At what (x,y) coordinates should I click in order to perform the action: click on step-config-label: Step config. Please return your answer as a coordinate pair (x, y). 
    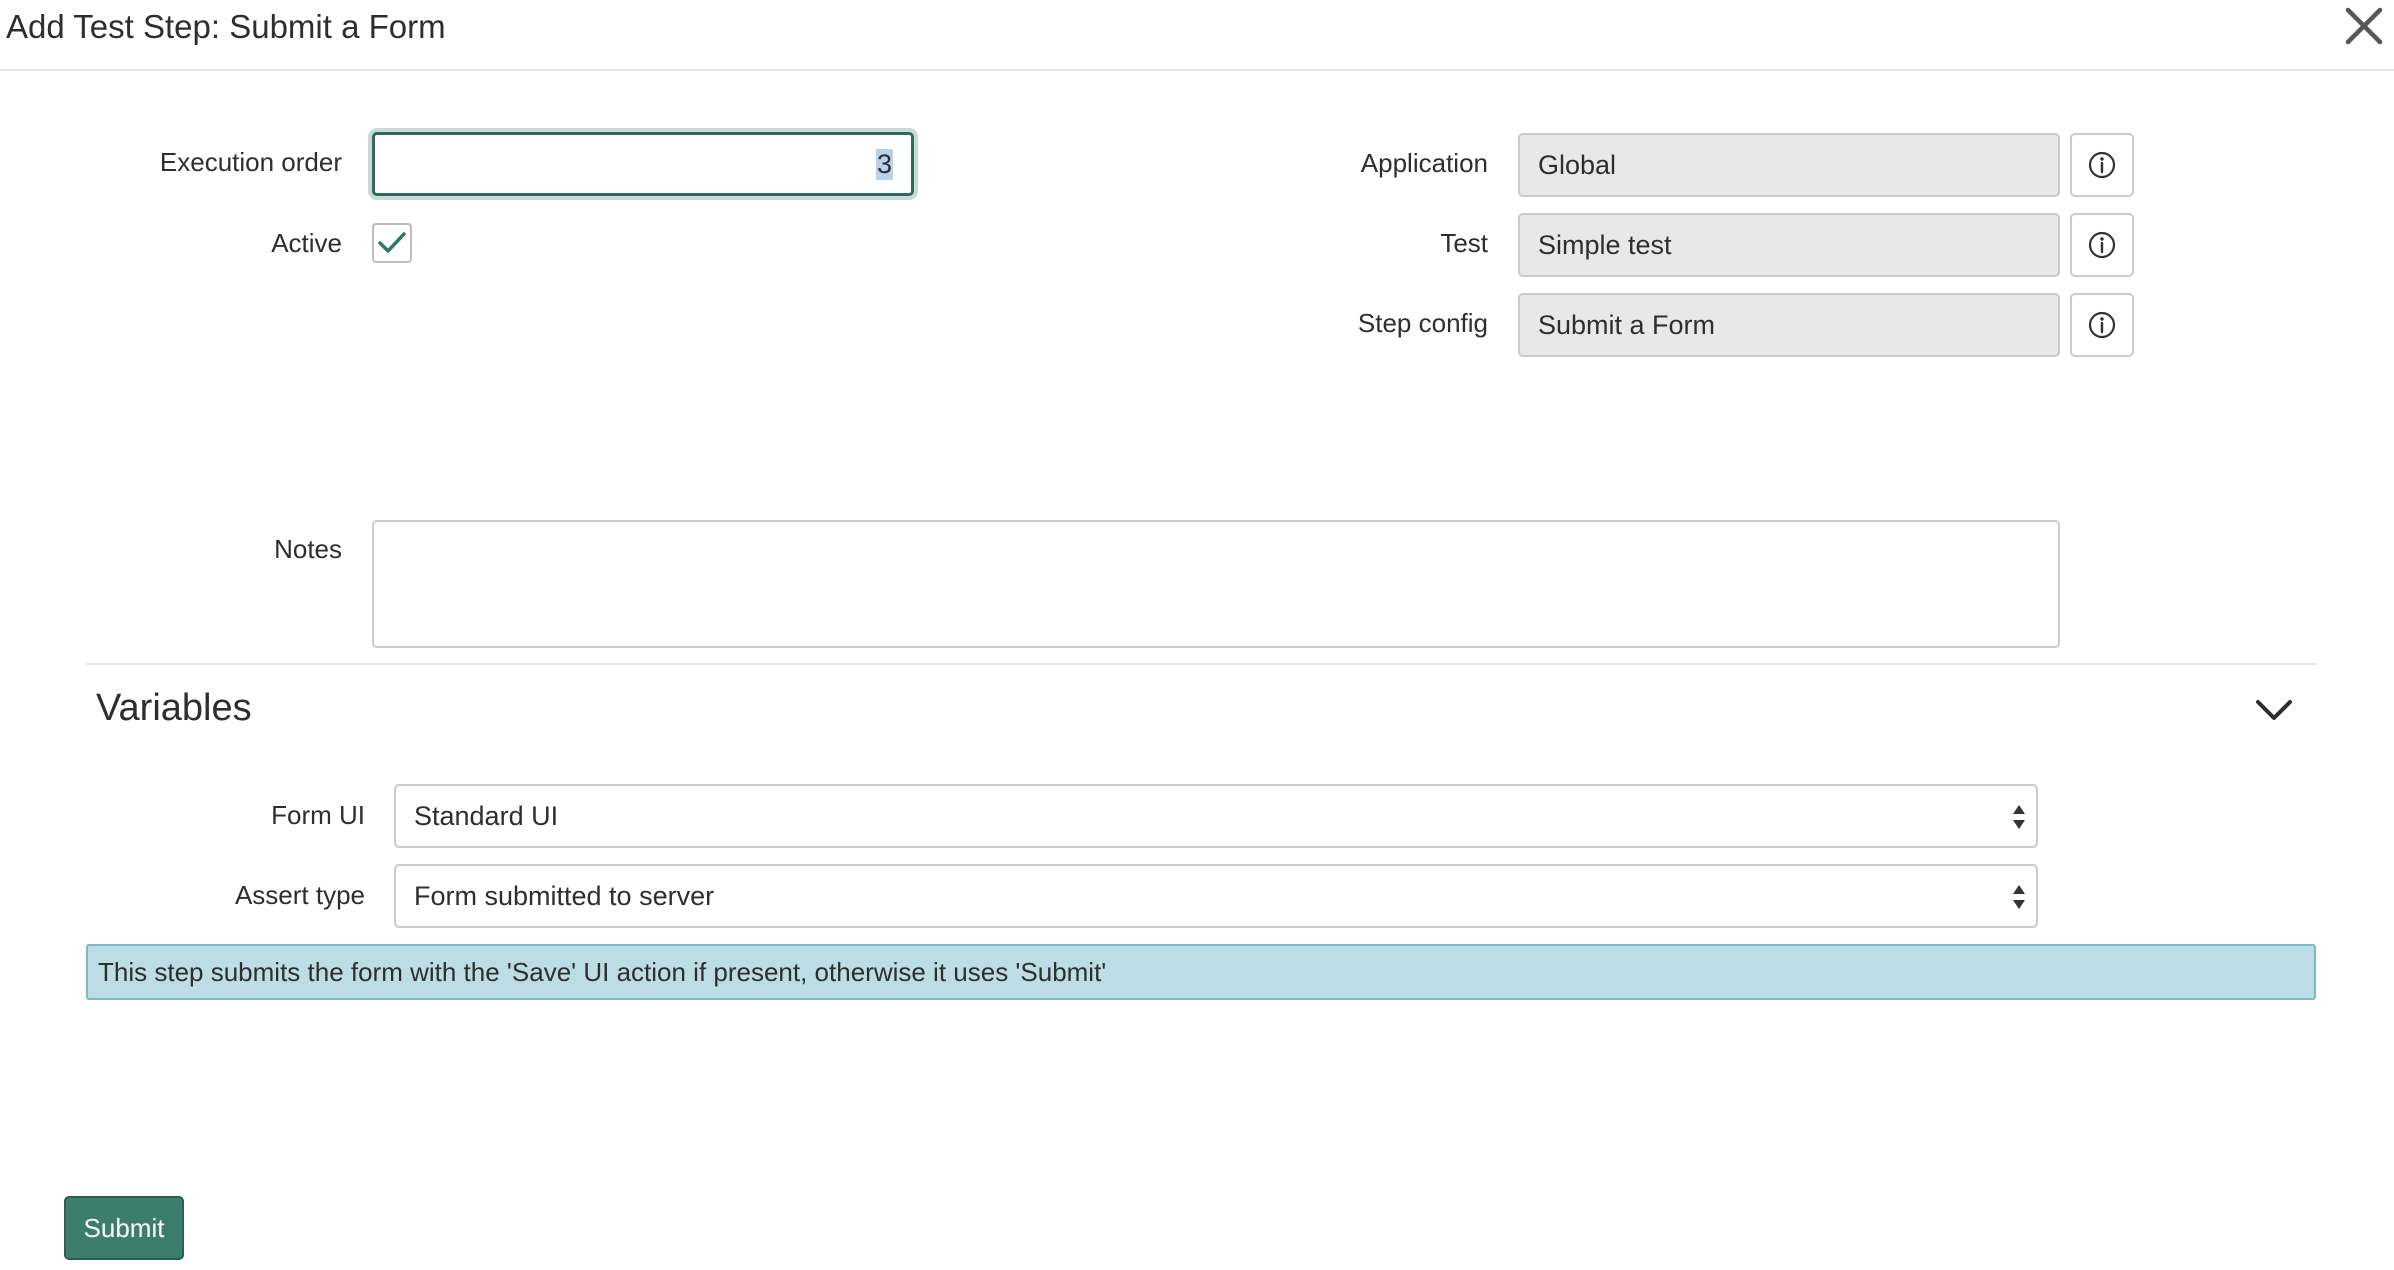
    Looking at the image, I should click on (1422, 323).